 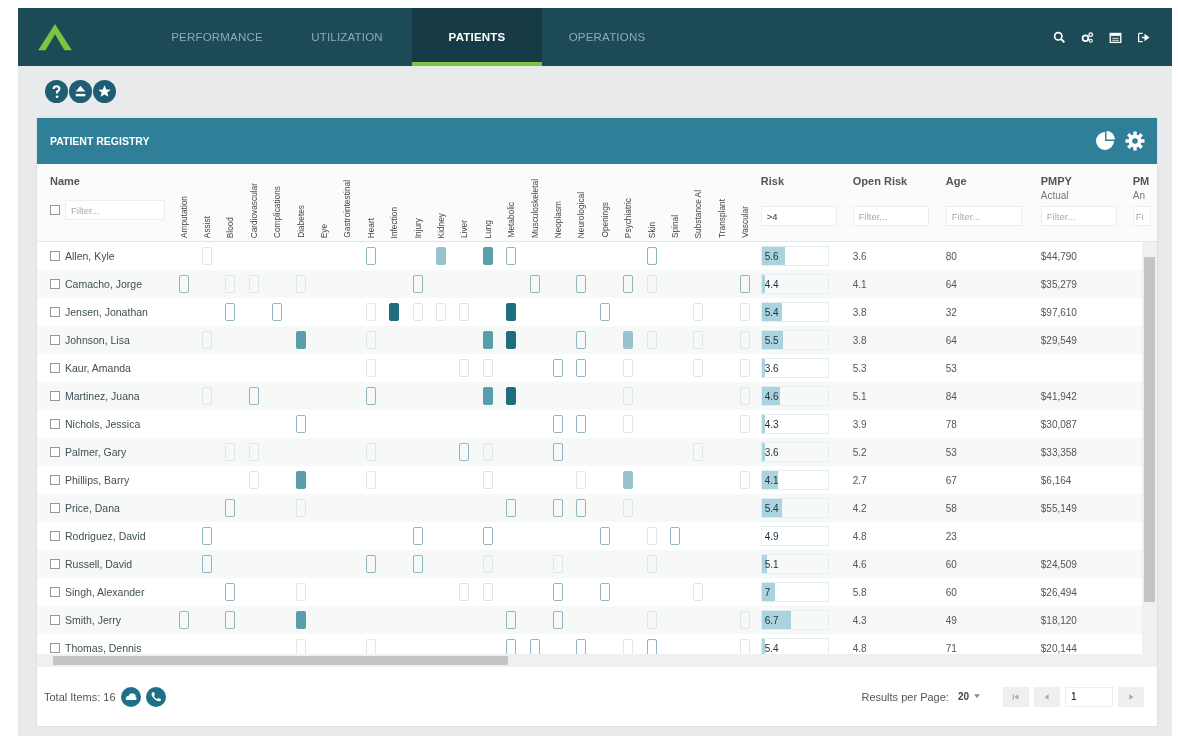 I want to click on patient-name: Allen, Kyle, so click(x=90, y=256).